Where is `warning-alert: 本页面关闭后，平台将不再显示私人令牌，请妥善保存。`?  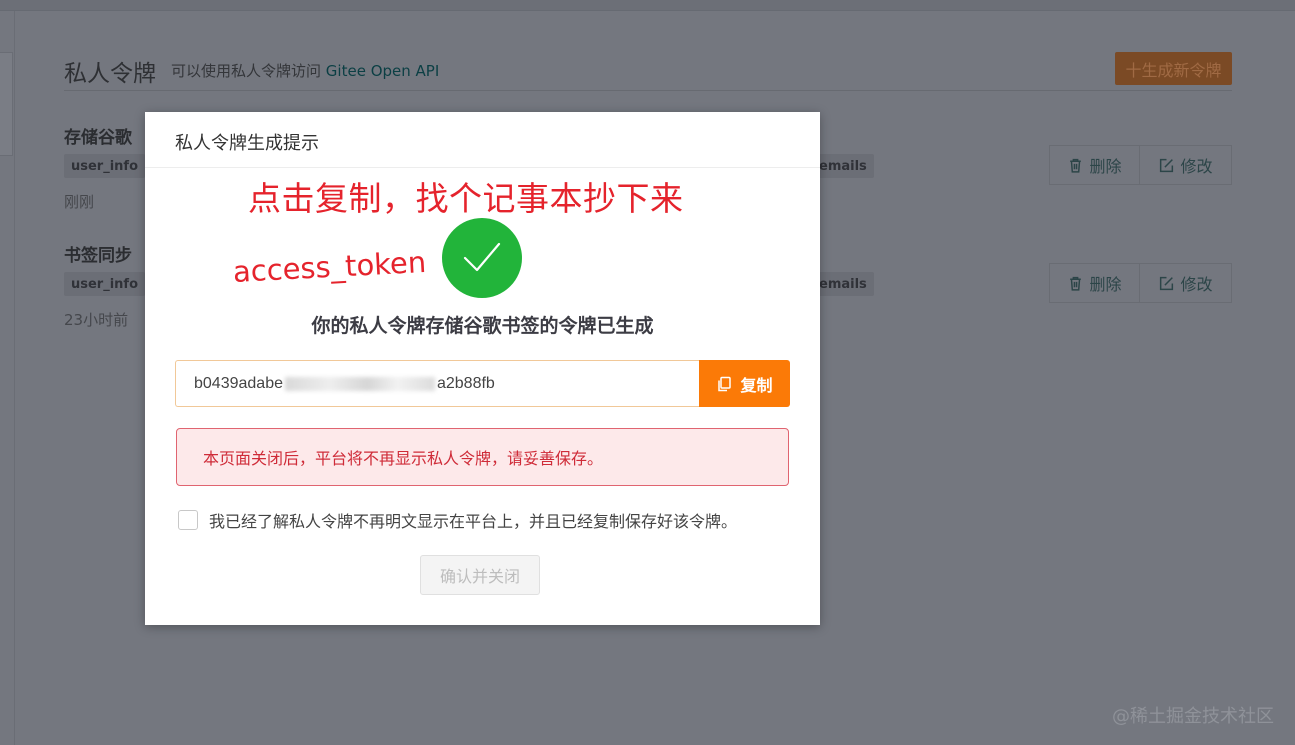
warning-alert: 本页面关闭后，平台将不再显示私人令牌，请妥善保存。 is located at coordinates (482, 457).